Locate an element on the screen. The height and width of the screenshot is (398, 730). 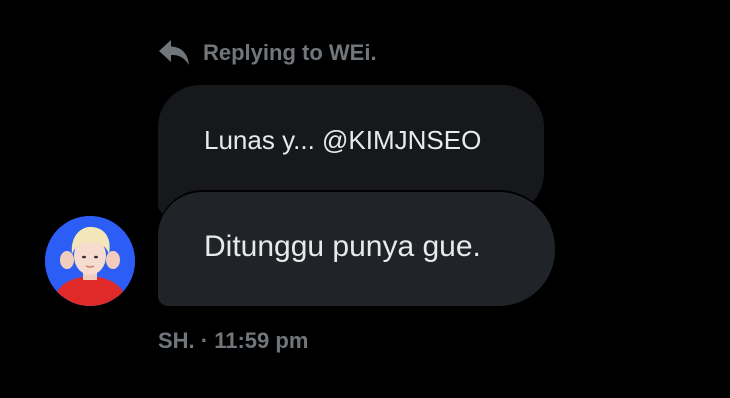
reply-arrow-icon is located at coordinates (174, 53).